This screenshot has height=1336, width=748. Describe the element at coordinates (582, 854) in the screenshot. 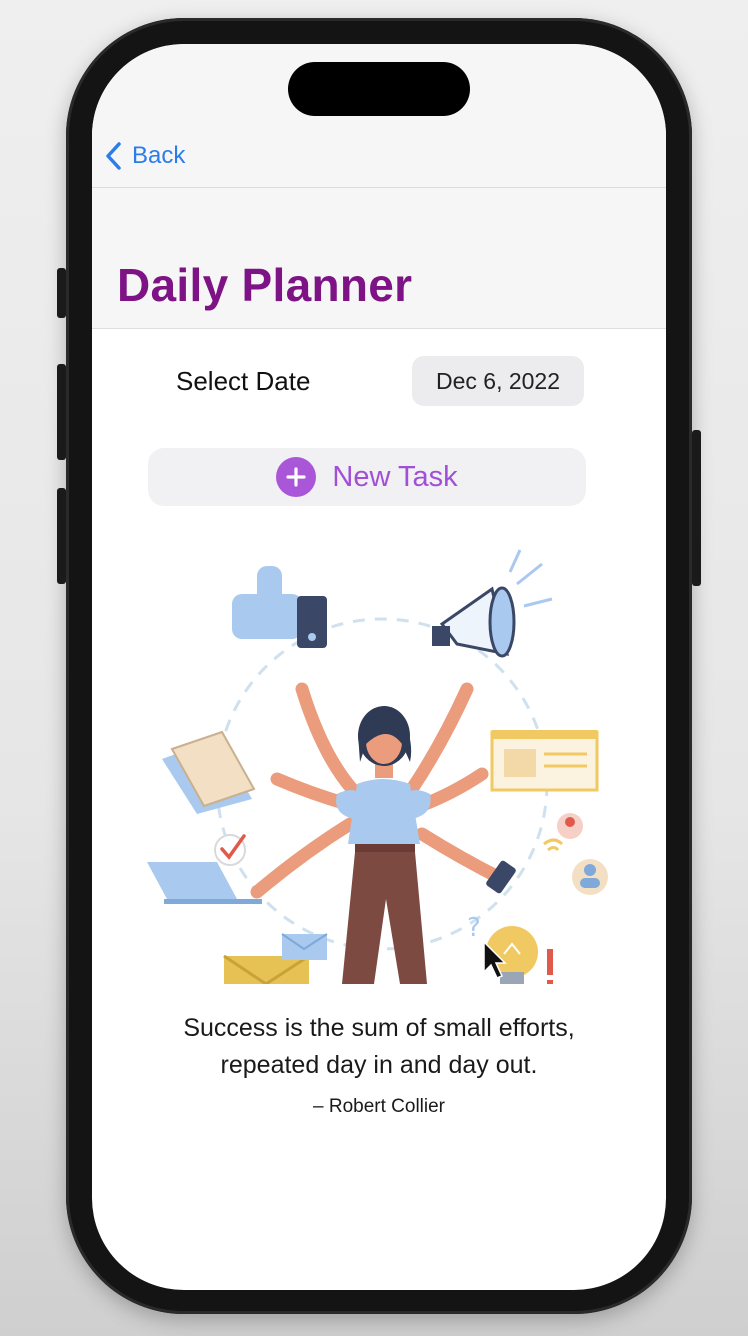

I see `user-avatar-icon` at that location.